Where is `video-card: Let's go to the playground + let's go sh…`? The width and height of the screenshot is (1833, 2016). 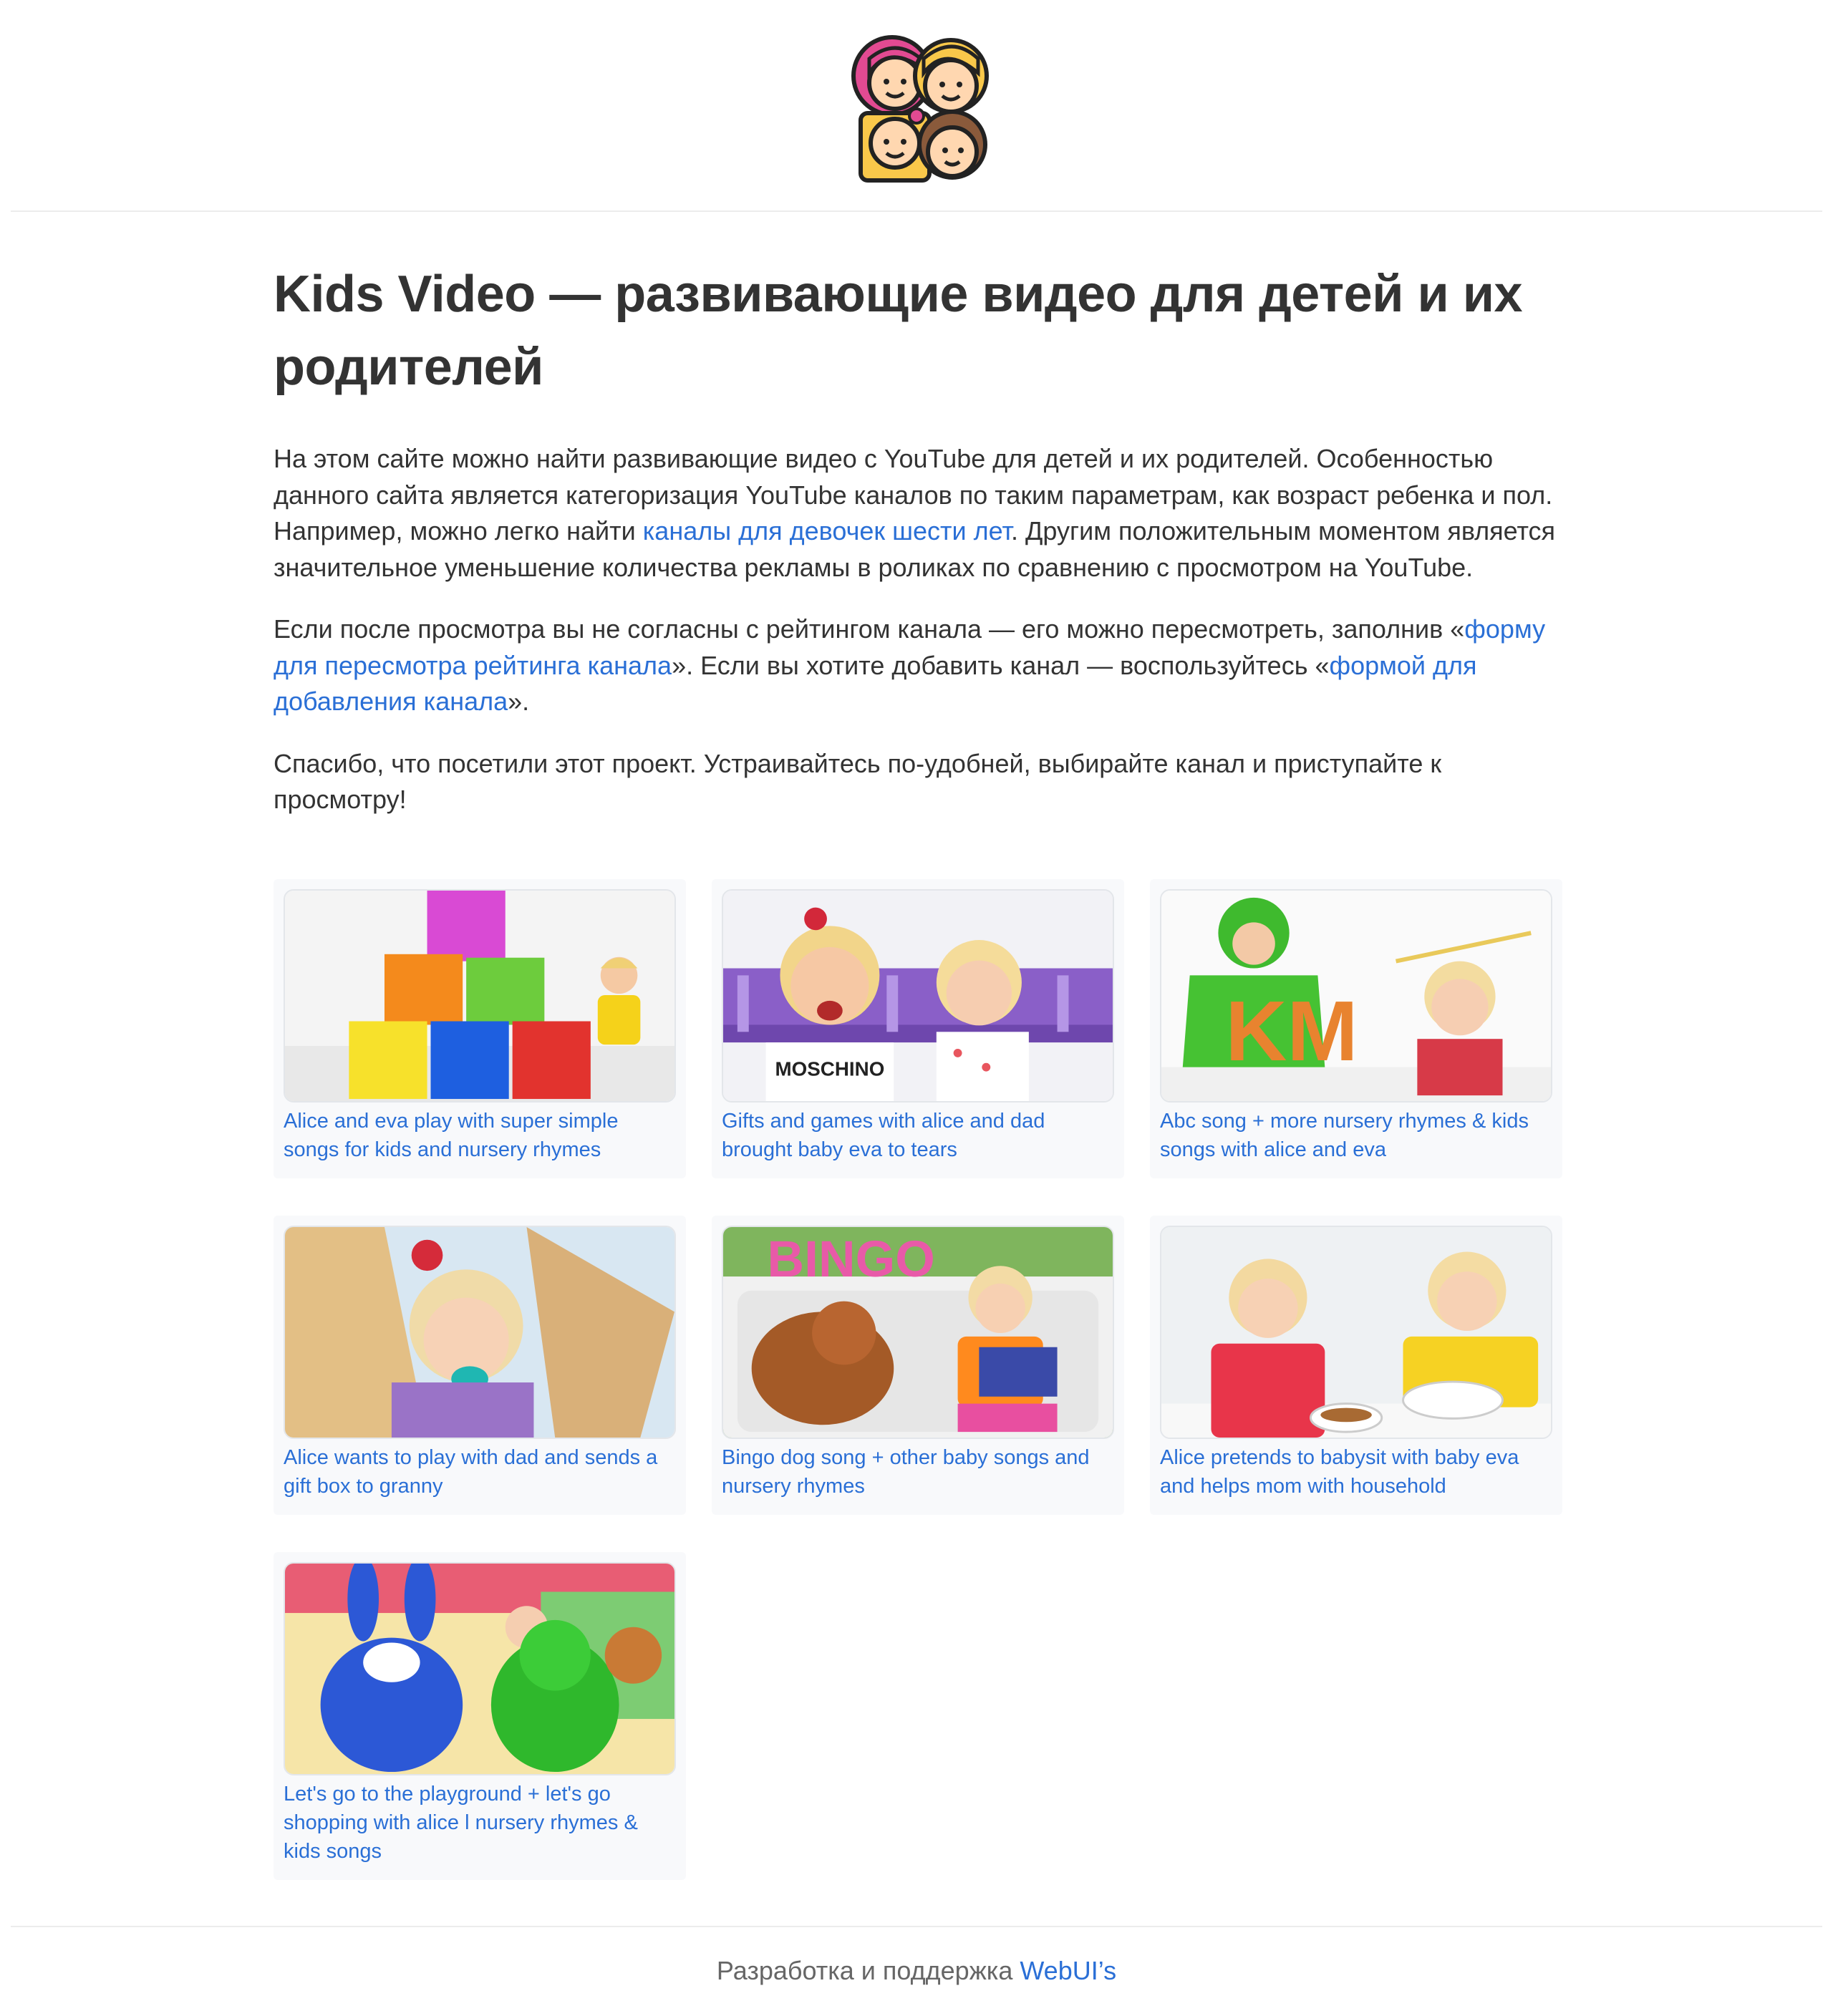
video-card: Let's go to the playground + let's go sh… is located at coordinates (480, 1716).